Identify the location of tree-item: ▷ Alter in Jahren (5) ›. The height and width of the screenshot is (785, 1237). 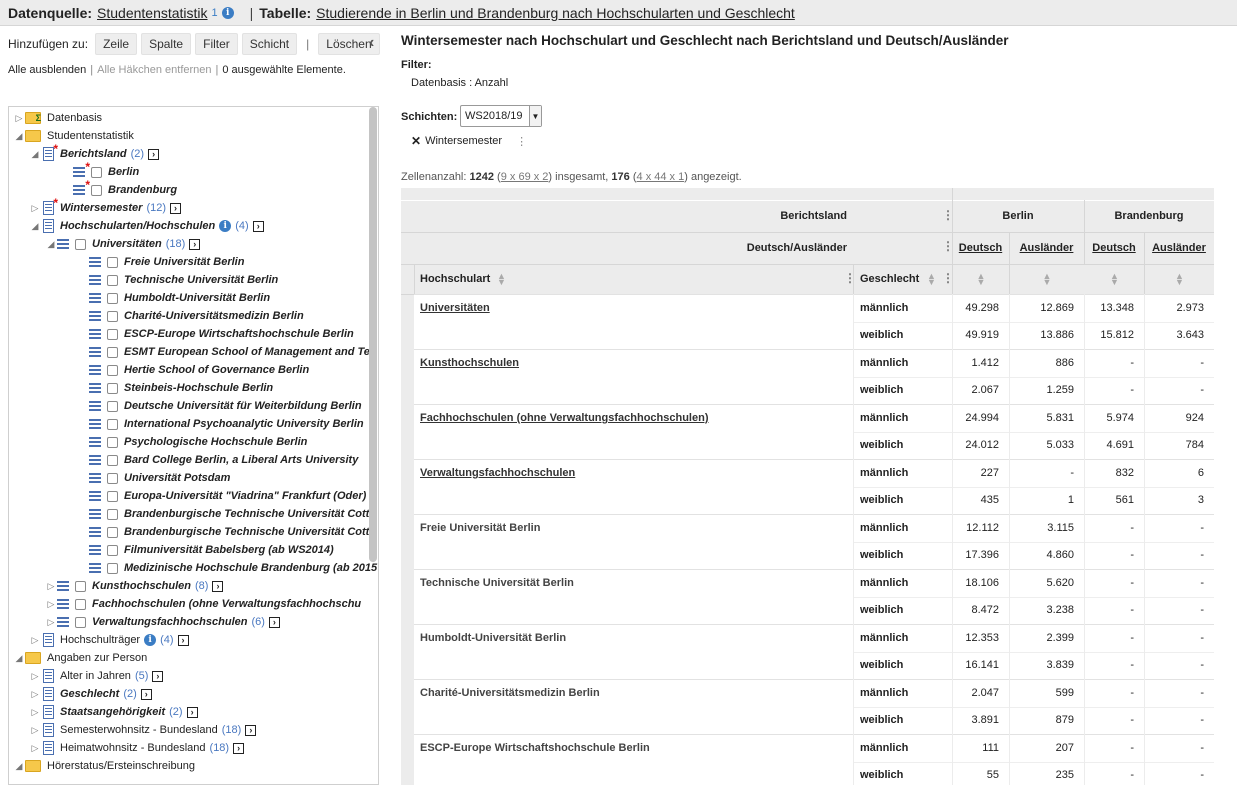
(96, 676).